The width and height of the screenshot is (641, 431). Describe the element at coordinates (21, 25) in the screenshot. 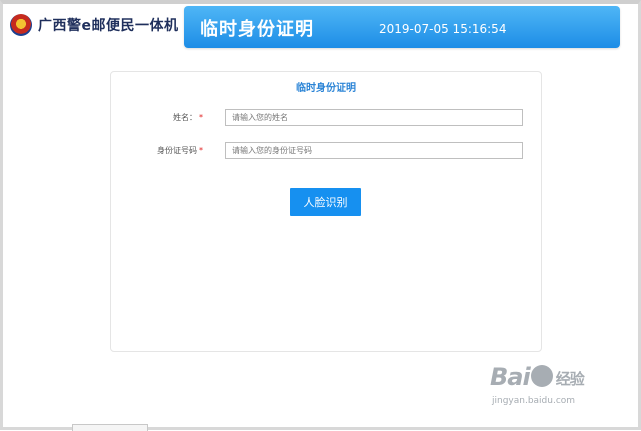

I see `police-emblem-icon` at that location.